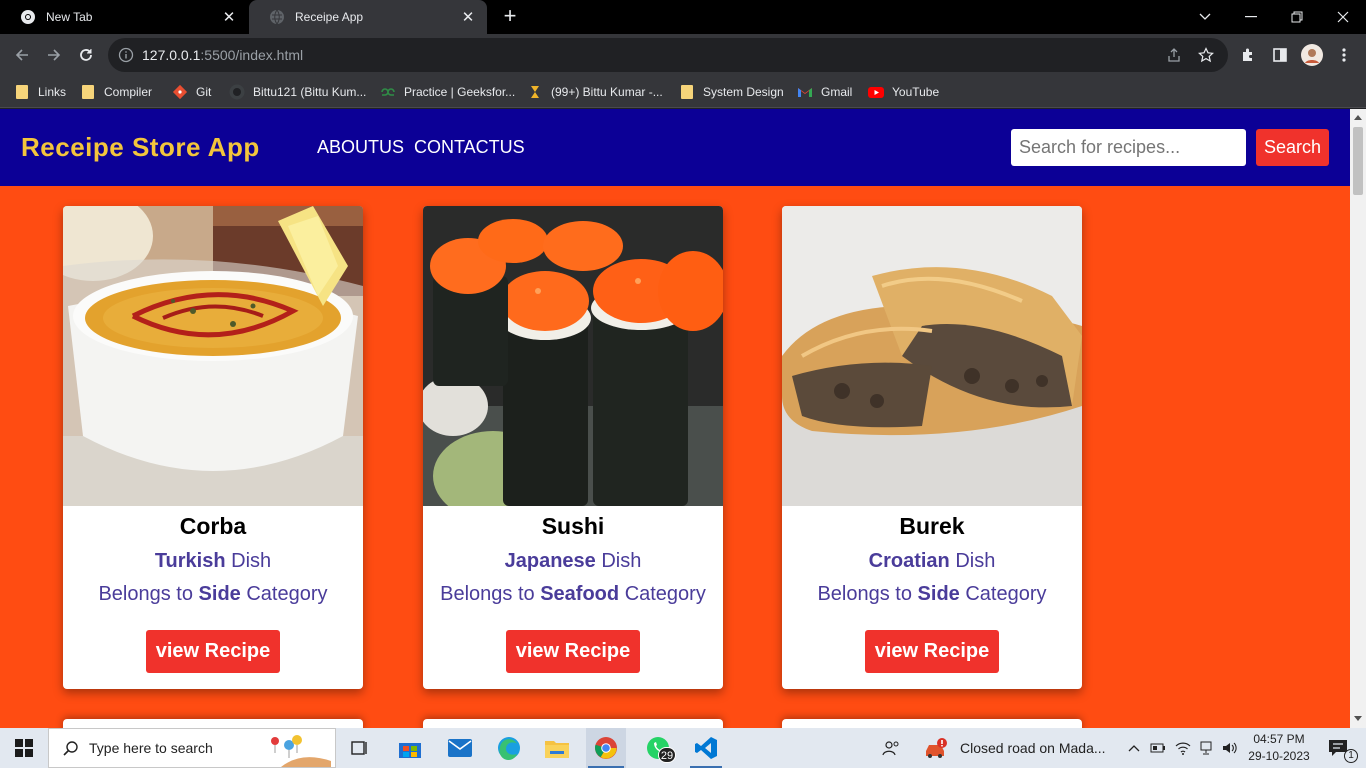 The height and width of the screenshot is (768, 1366). I want to click on people-icon, so click(891, 748).